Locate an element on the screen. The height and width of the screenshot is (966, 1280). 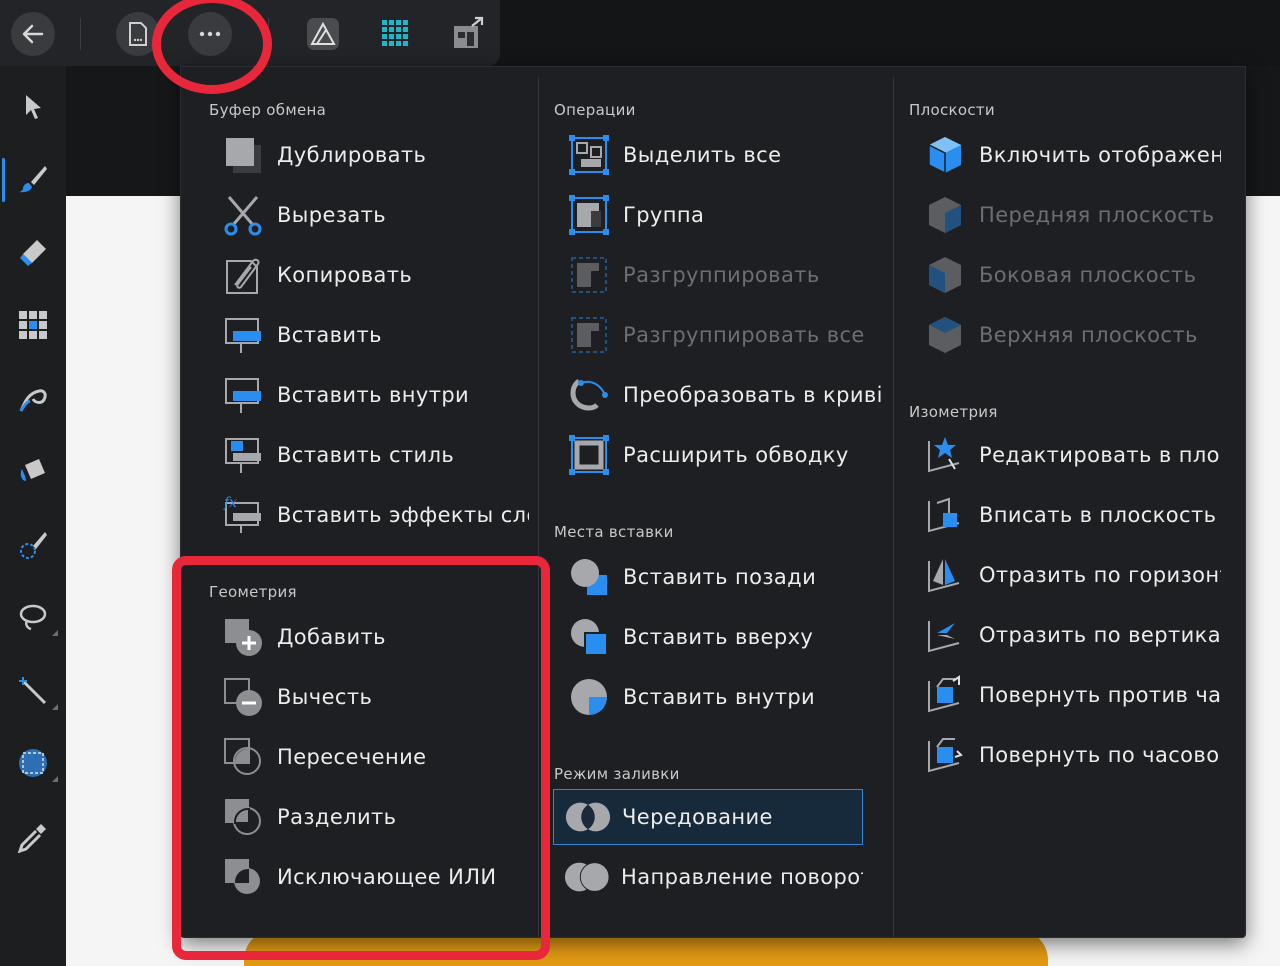
selection-brush-icon is located at coordinates (33, 545).